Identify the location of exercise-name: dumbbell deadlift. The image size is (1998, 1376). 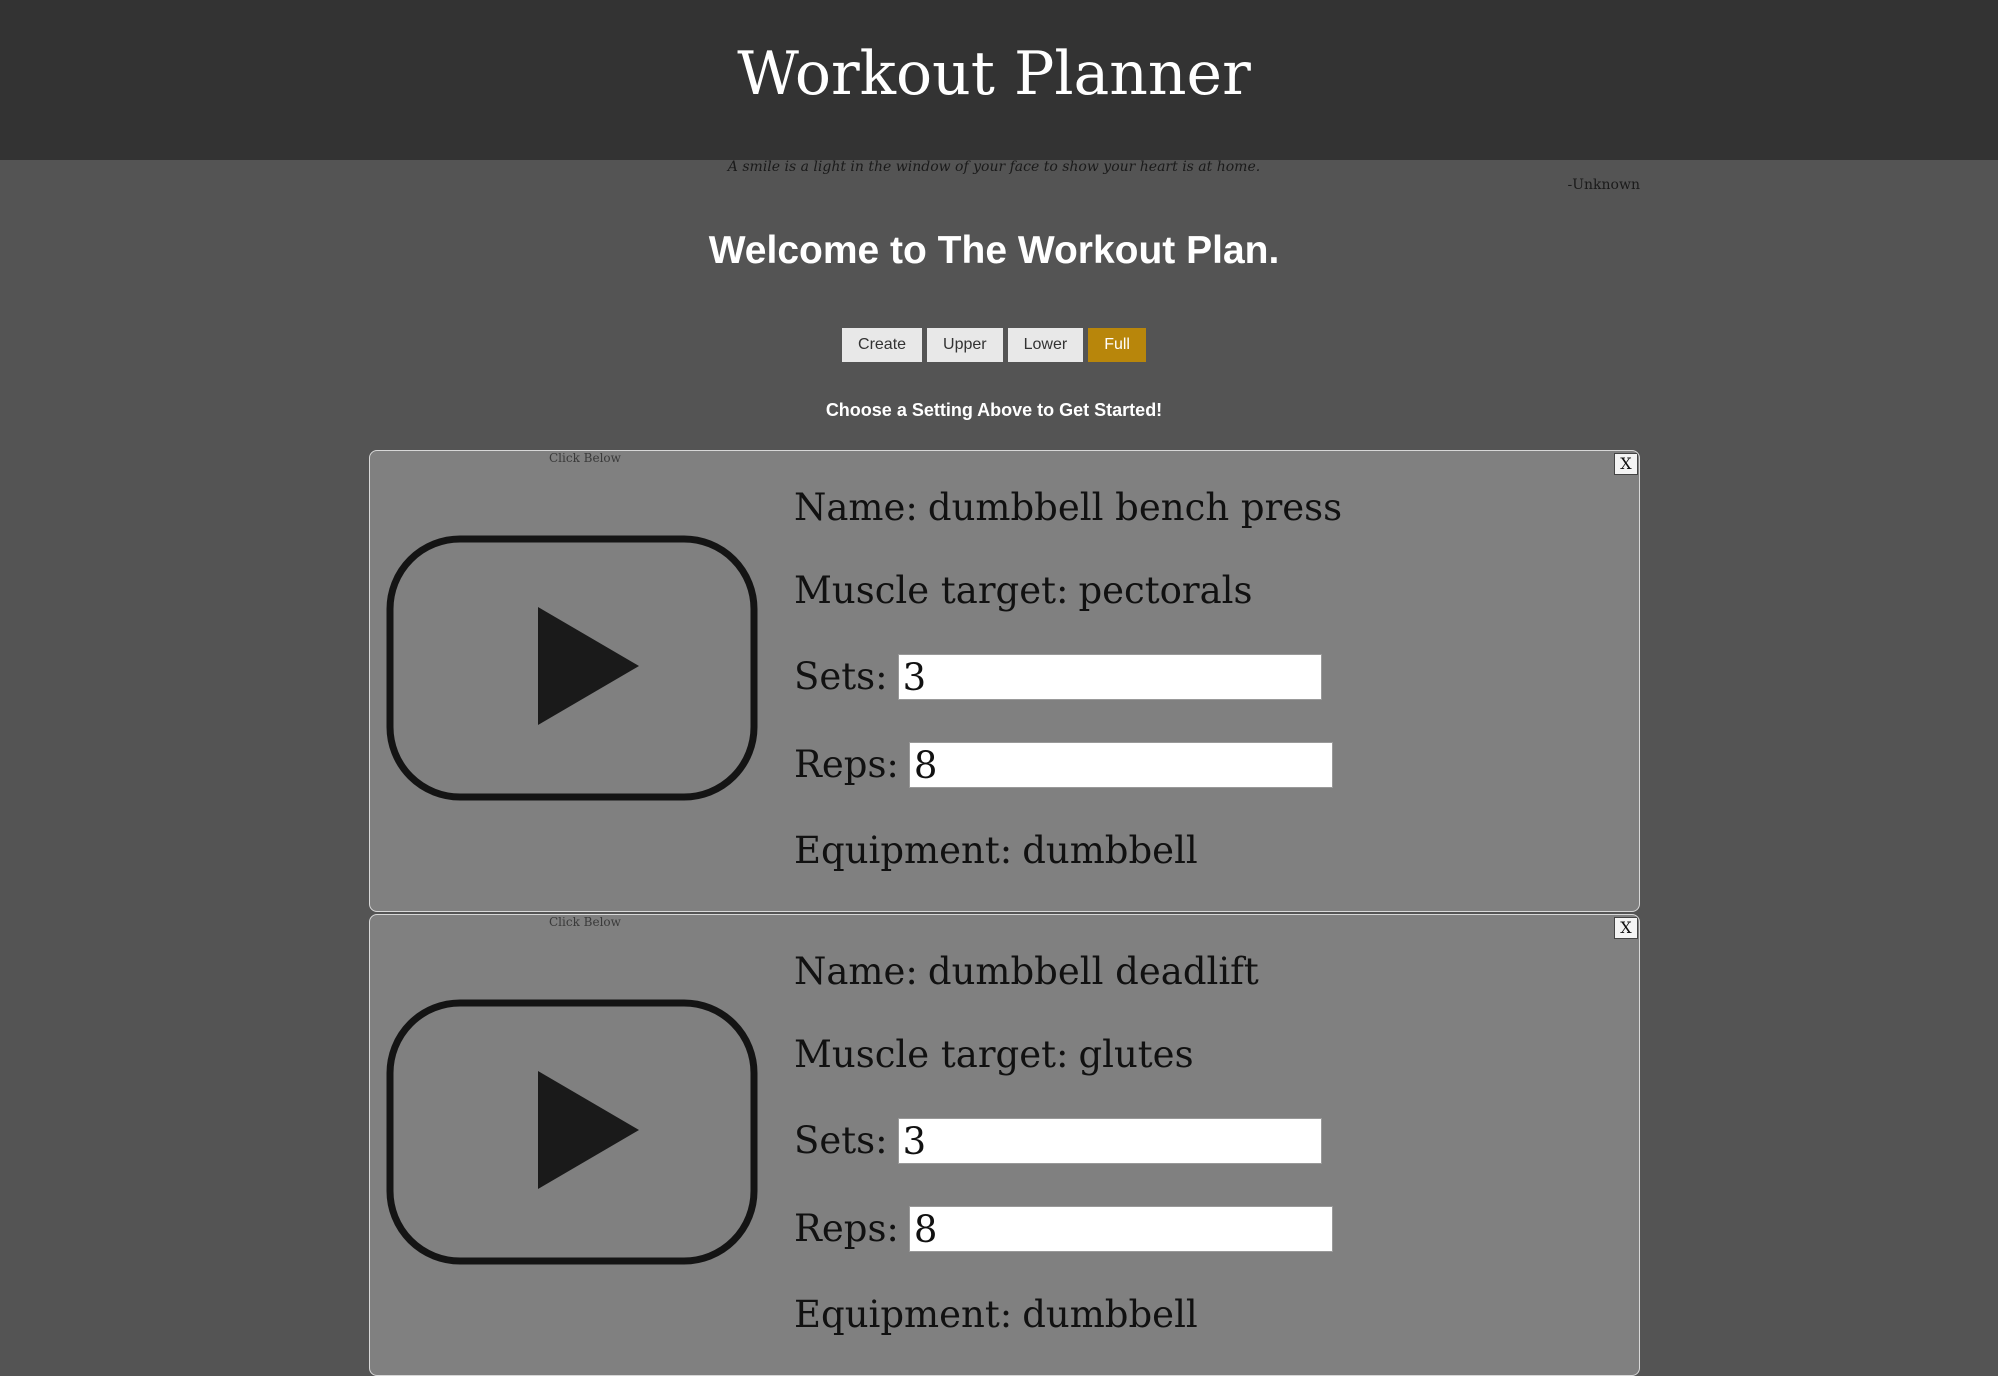
(1093, 971).